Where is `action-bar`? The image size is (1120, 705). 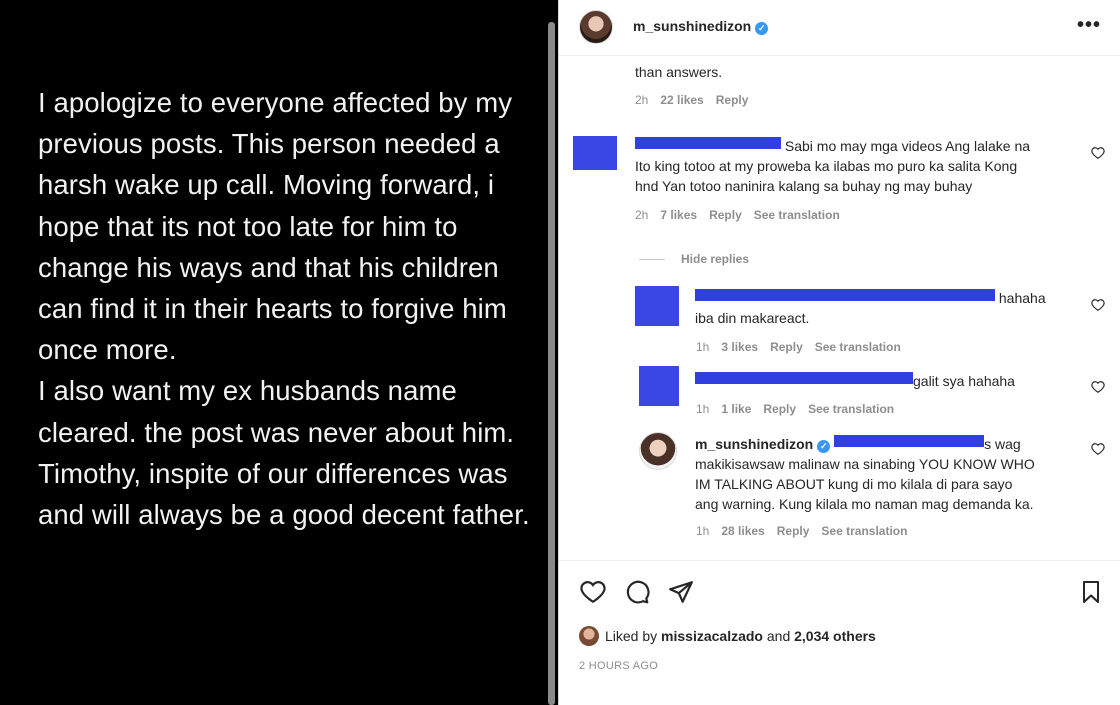
action-bar is located at coordinates (839, 590).